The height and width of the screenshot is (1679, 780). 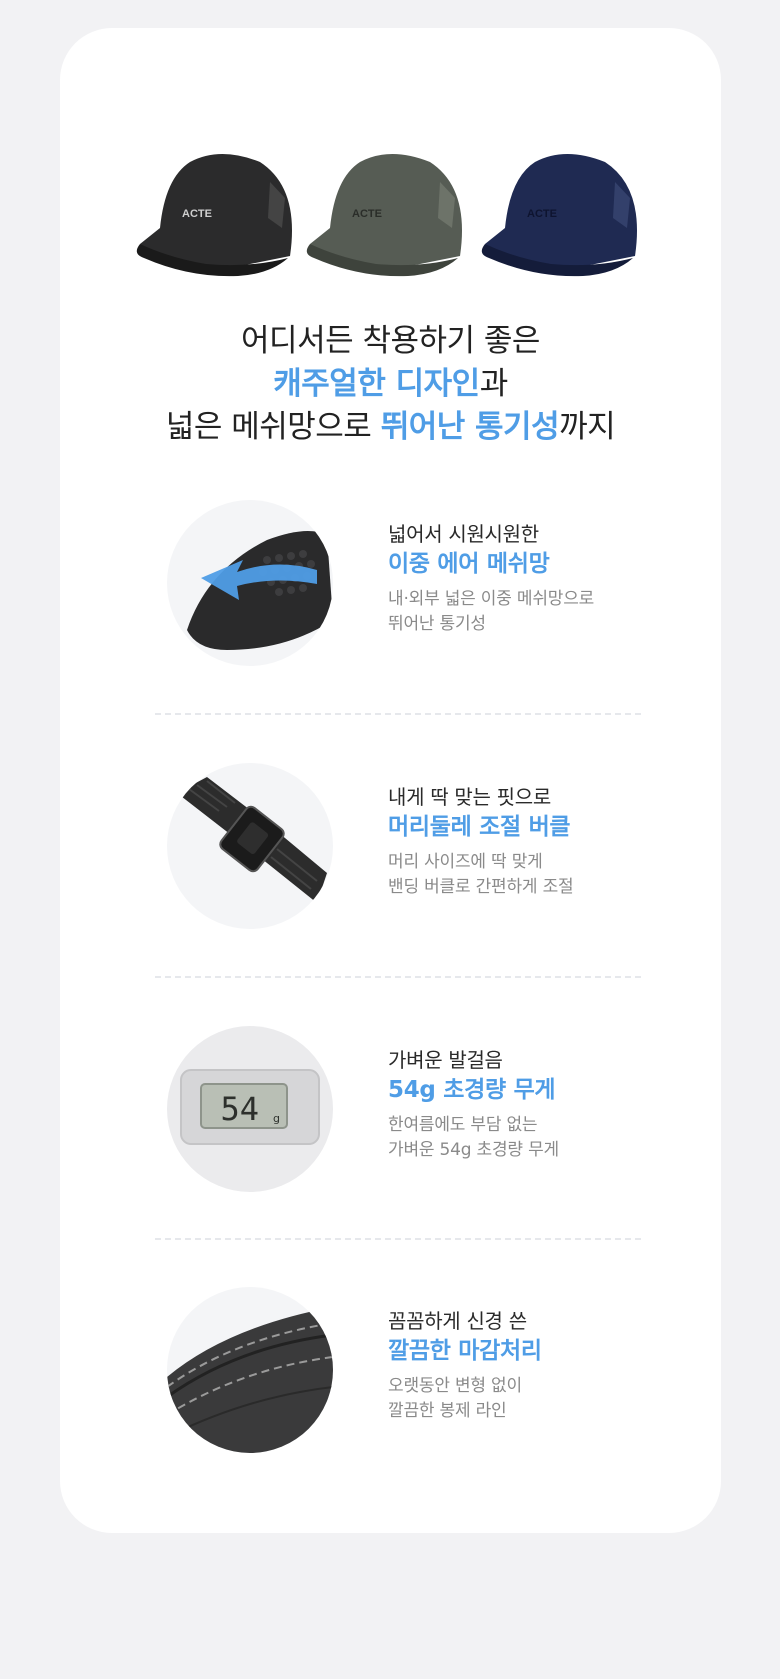 What do you see at coordinates (494, 384) in the screenshot?
I see `headline-line-2-suffix: 과` at bounding box center [494, 384].